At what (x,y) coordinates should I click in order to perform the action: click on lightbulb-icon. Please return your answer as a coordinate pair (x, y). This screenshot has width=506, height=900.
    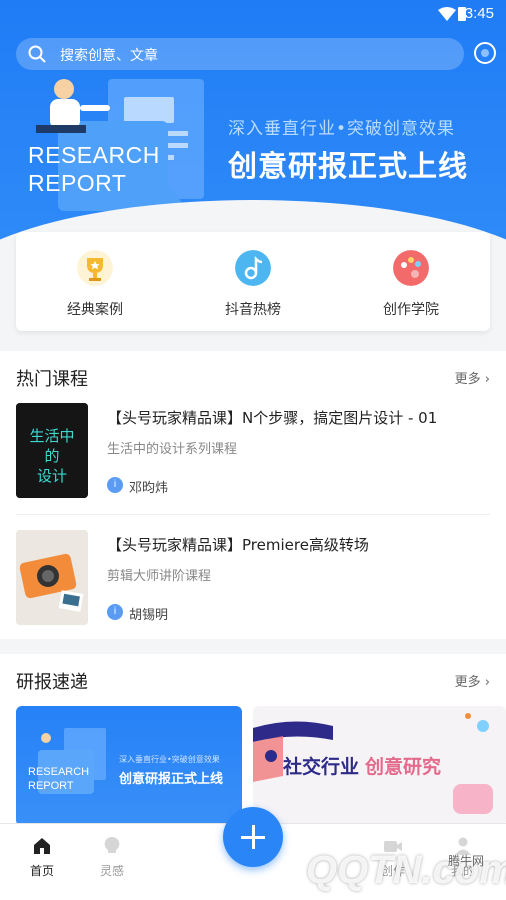
    Looking at the image, I should click on (112, 844).